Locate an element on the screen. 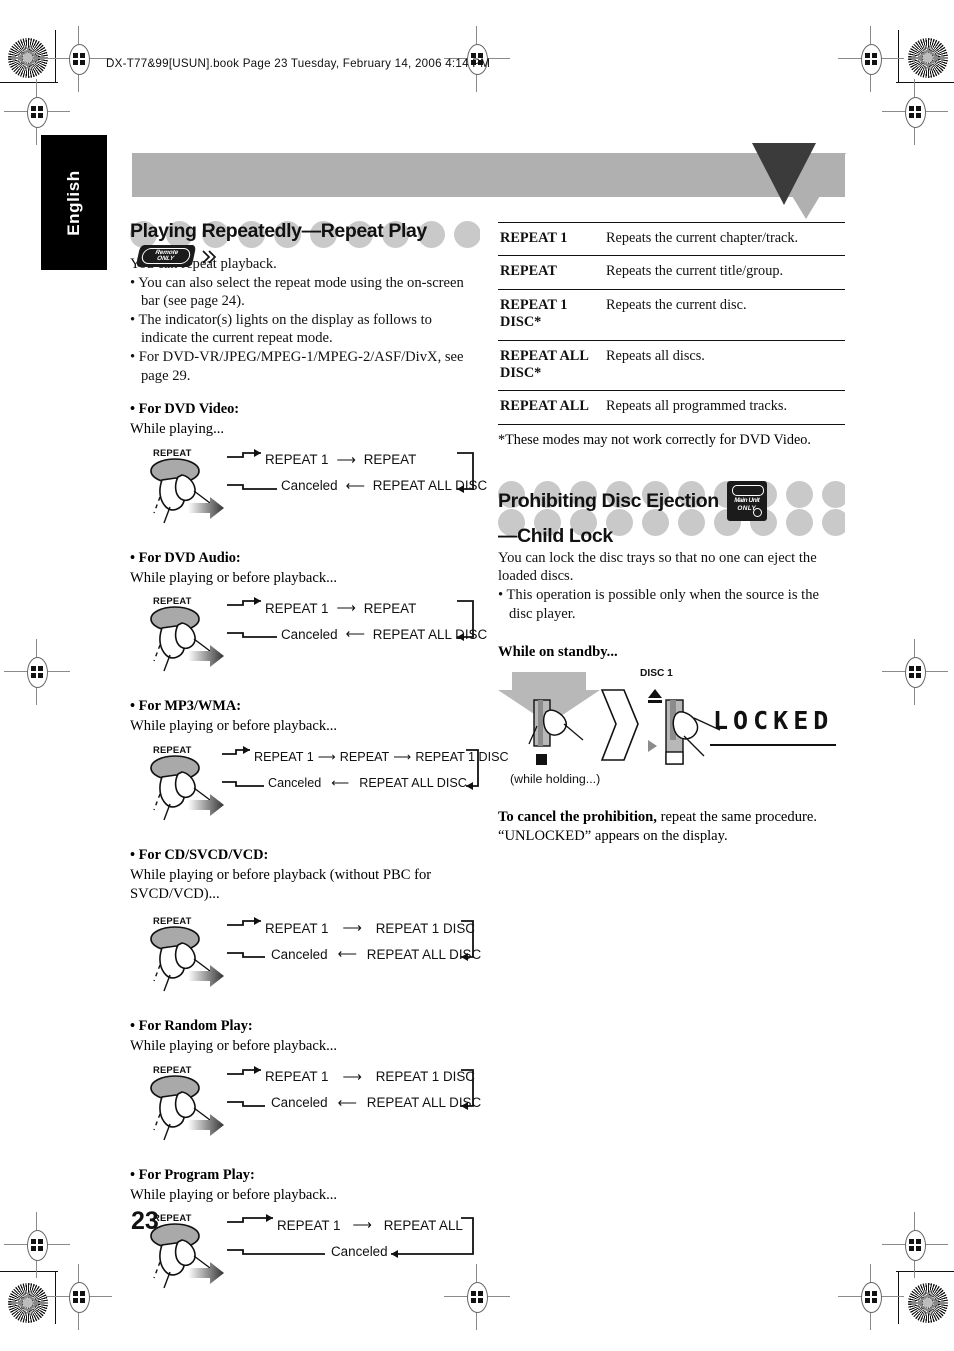 This screenshot has width=954, height=1351. section-heading: For DVD Audio: is located at coordinates (305, 558).